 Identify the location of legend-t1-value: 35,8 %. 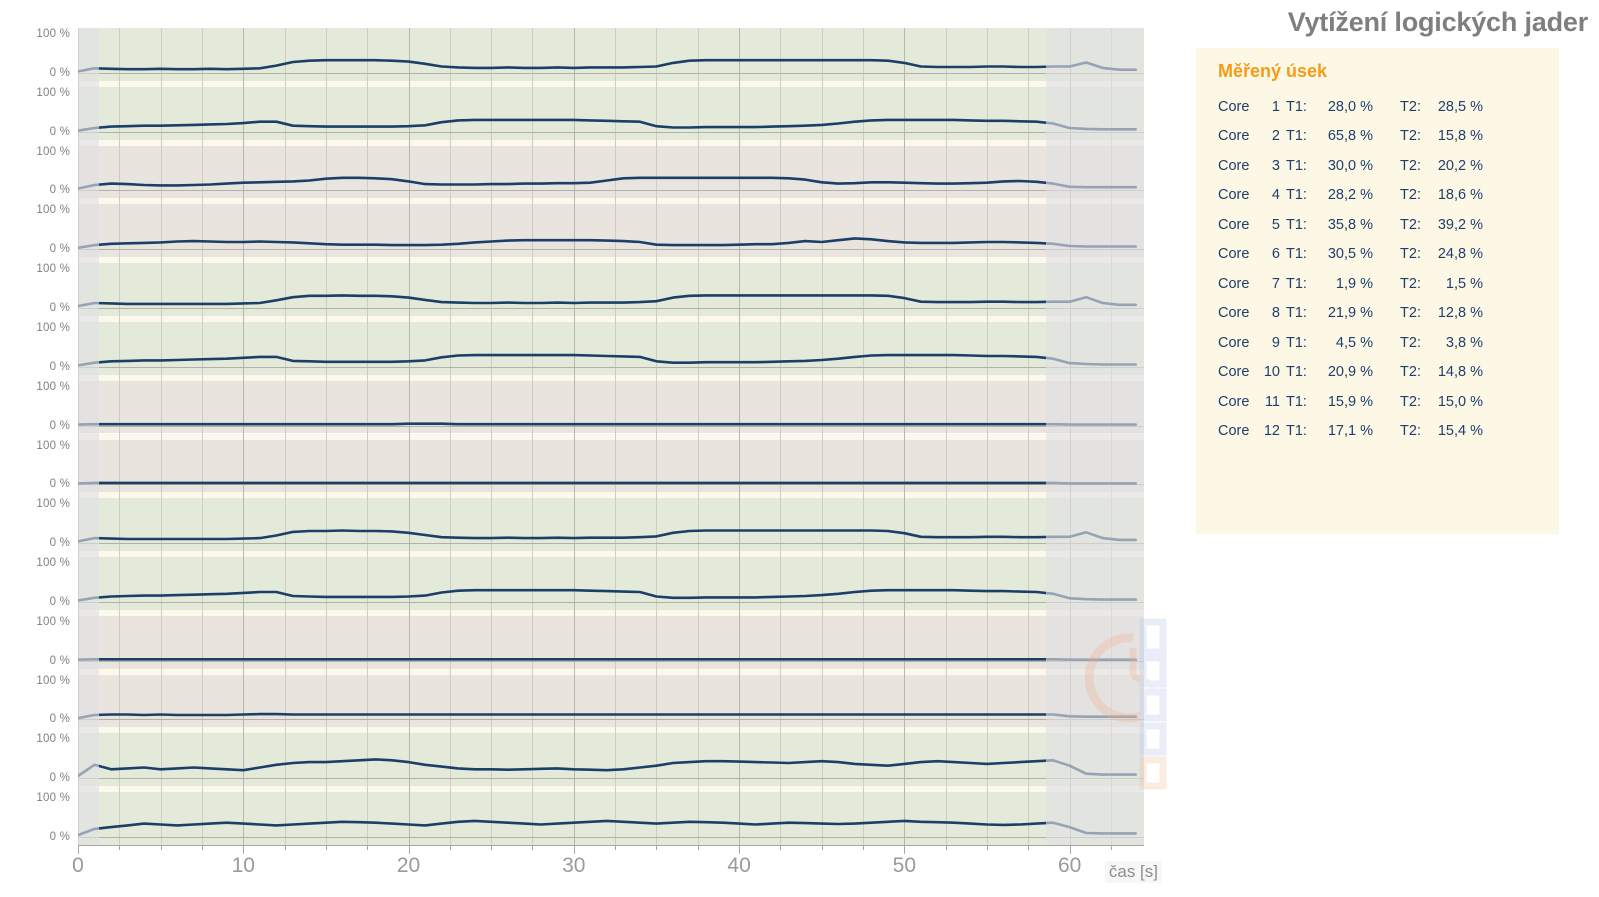
(1350, 224).